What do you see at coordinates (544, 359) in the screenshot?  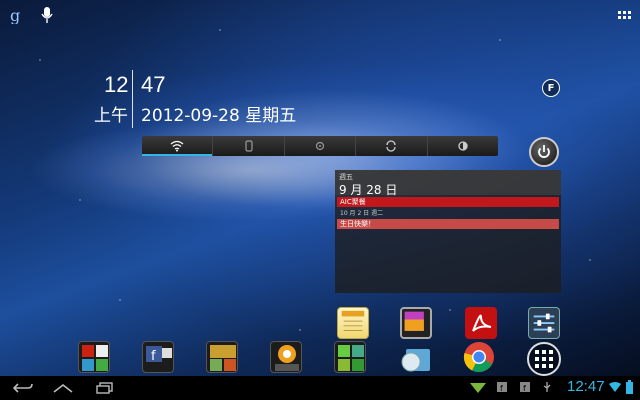 I see `all-apps-button` at bounding box center [544, 359].